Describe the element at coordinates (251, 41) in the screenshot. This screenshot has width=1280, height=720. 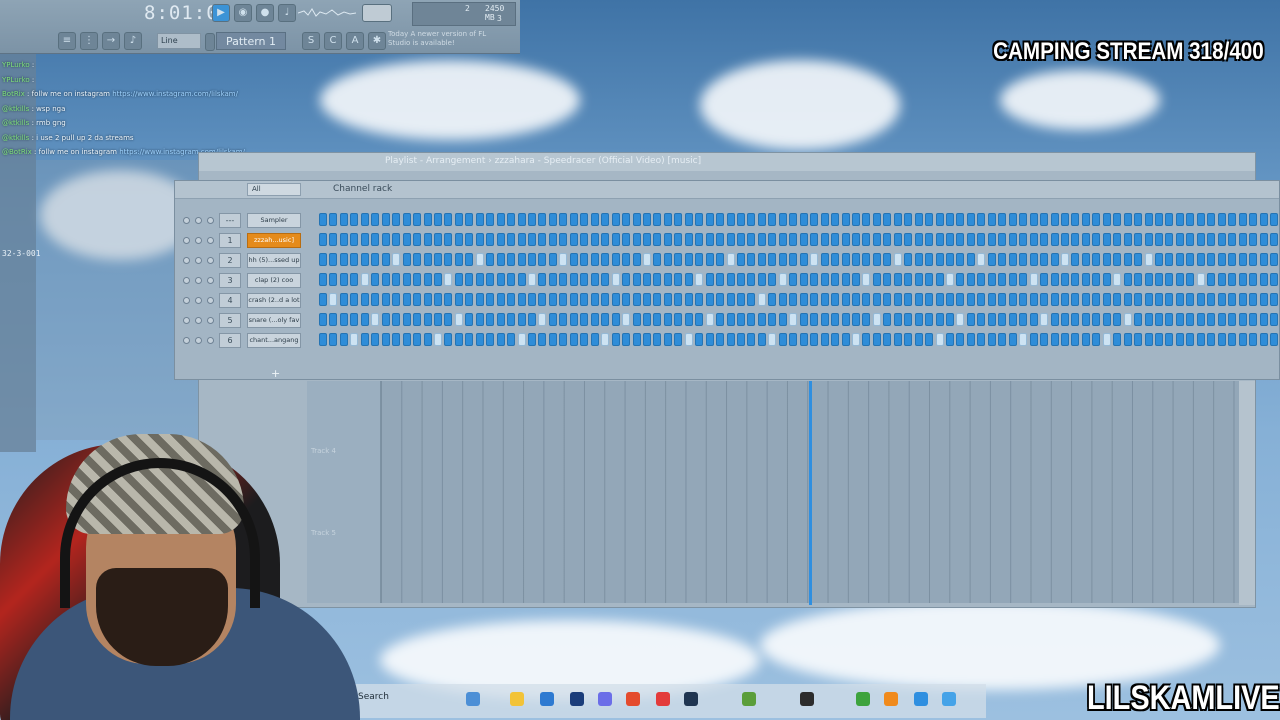
I see `pattern-selector: Pattern 1` at that location.